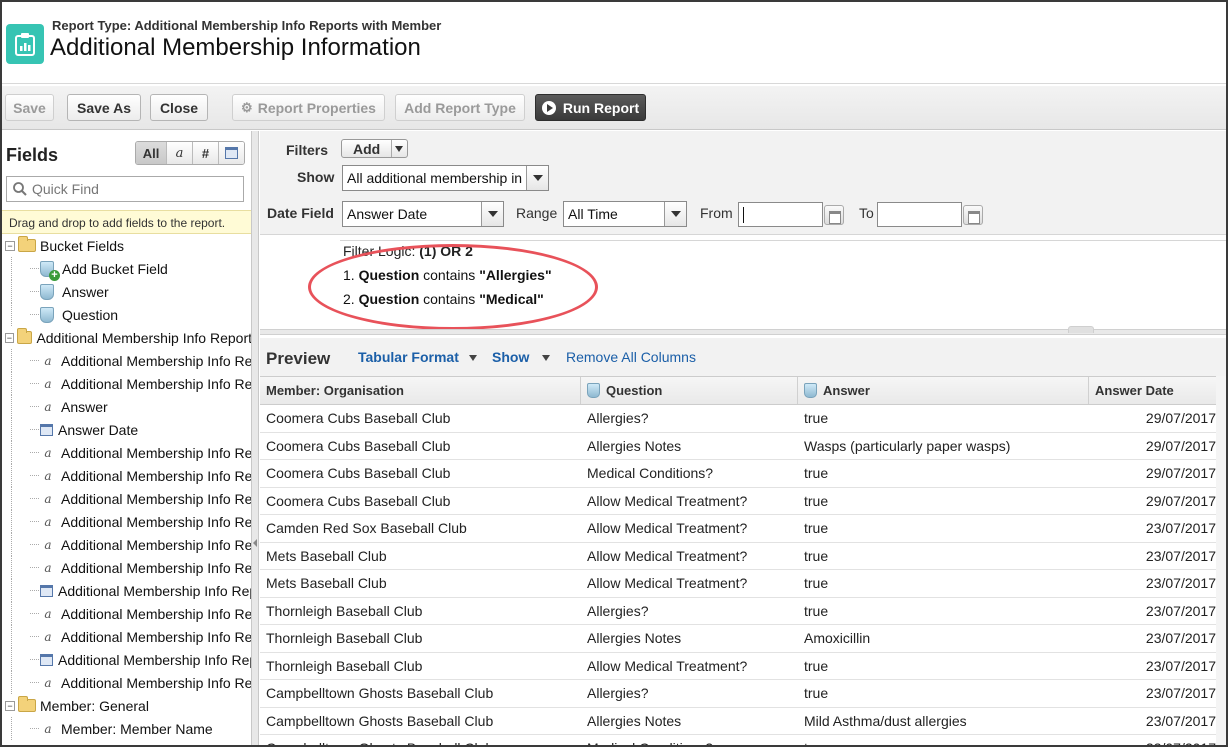 The image size is (1228, 747). I want to click on collapse-handle-icon, so click(1081, 329).